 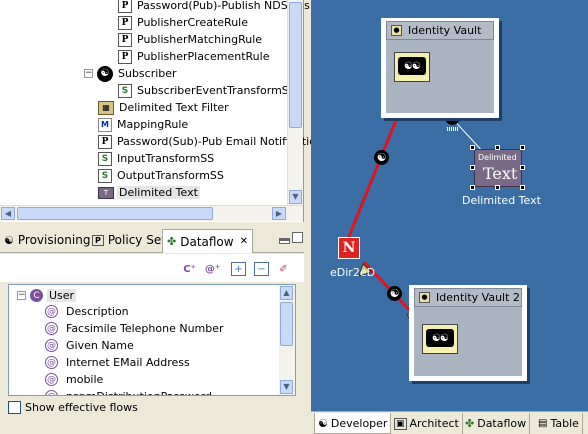 What do you see at coordinates (106, 107) in the screenshot?
I see `filter-icon: ▦` at bounding box center [106, 107].